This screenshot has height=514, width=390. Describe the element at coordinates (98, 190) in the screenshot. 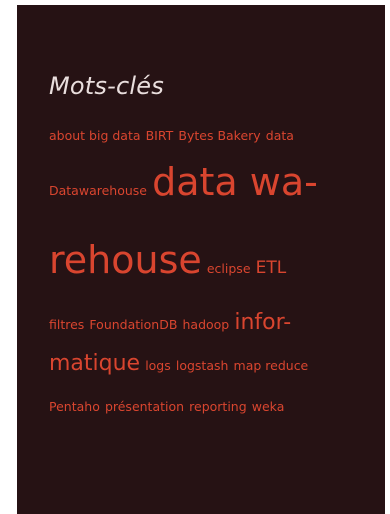

I see `tag-datawarehouse: Datawarehouse` at that location.